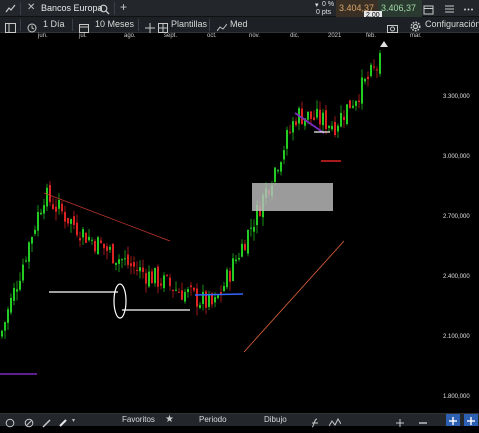  I want to click on symbol-label: Bancos Europa, so click(72, 8).